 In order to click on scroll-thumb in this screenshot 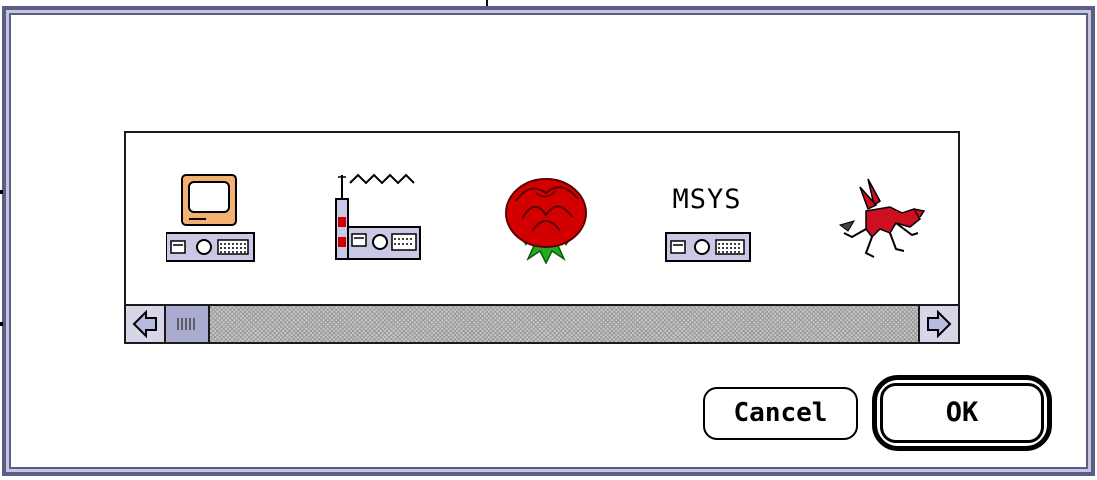, I will do `click(188, 324)`.